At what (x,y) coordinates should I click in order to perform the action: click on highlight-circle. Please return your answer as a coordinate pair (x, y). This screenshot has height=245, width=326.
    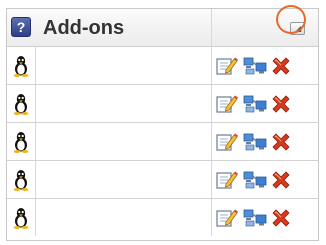
    Looking at the image, I should click on (291, 19).